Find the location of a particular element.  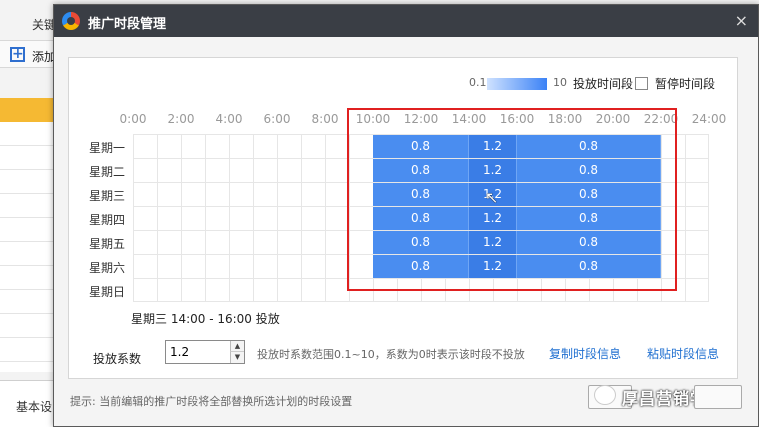

legend-max: 10 is located at coordinates (560, 82).